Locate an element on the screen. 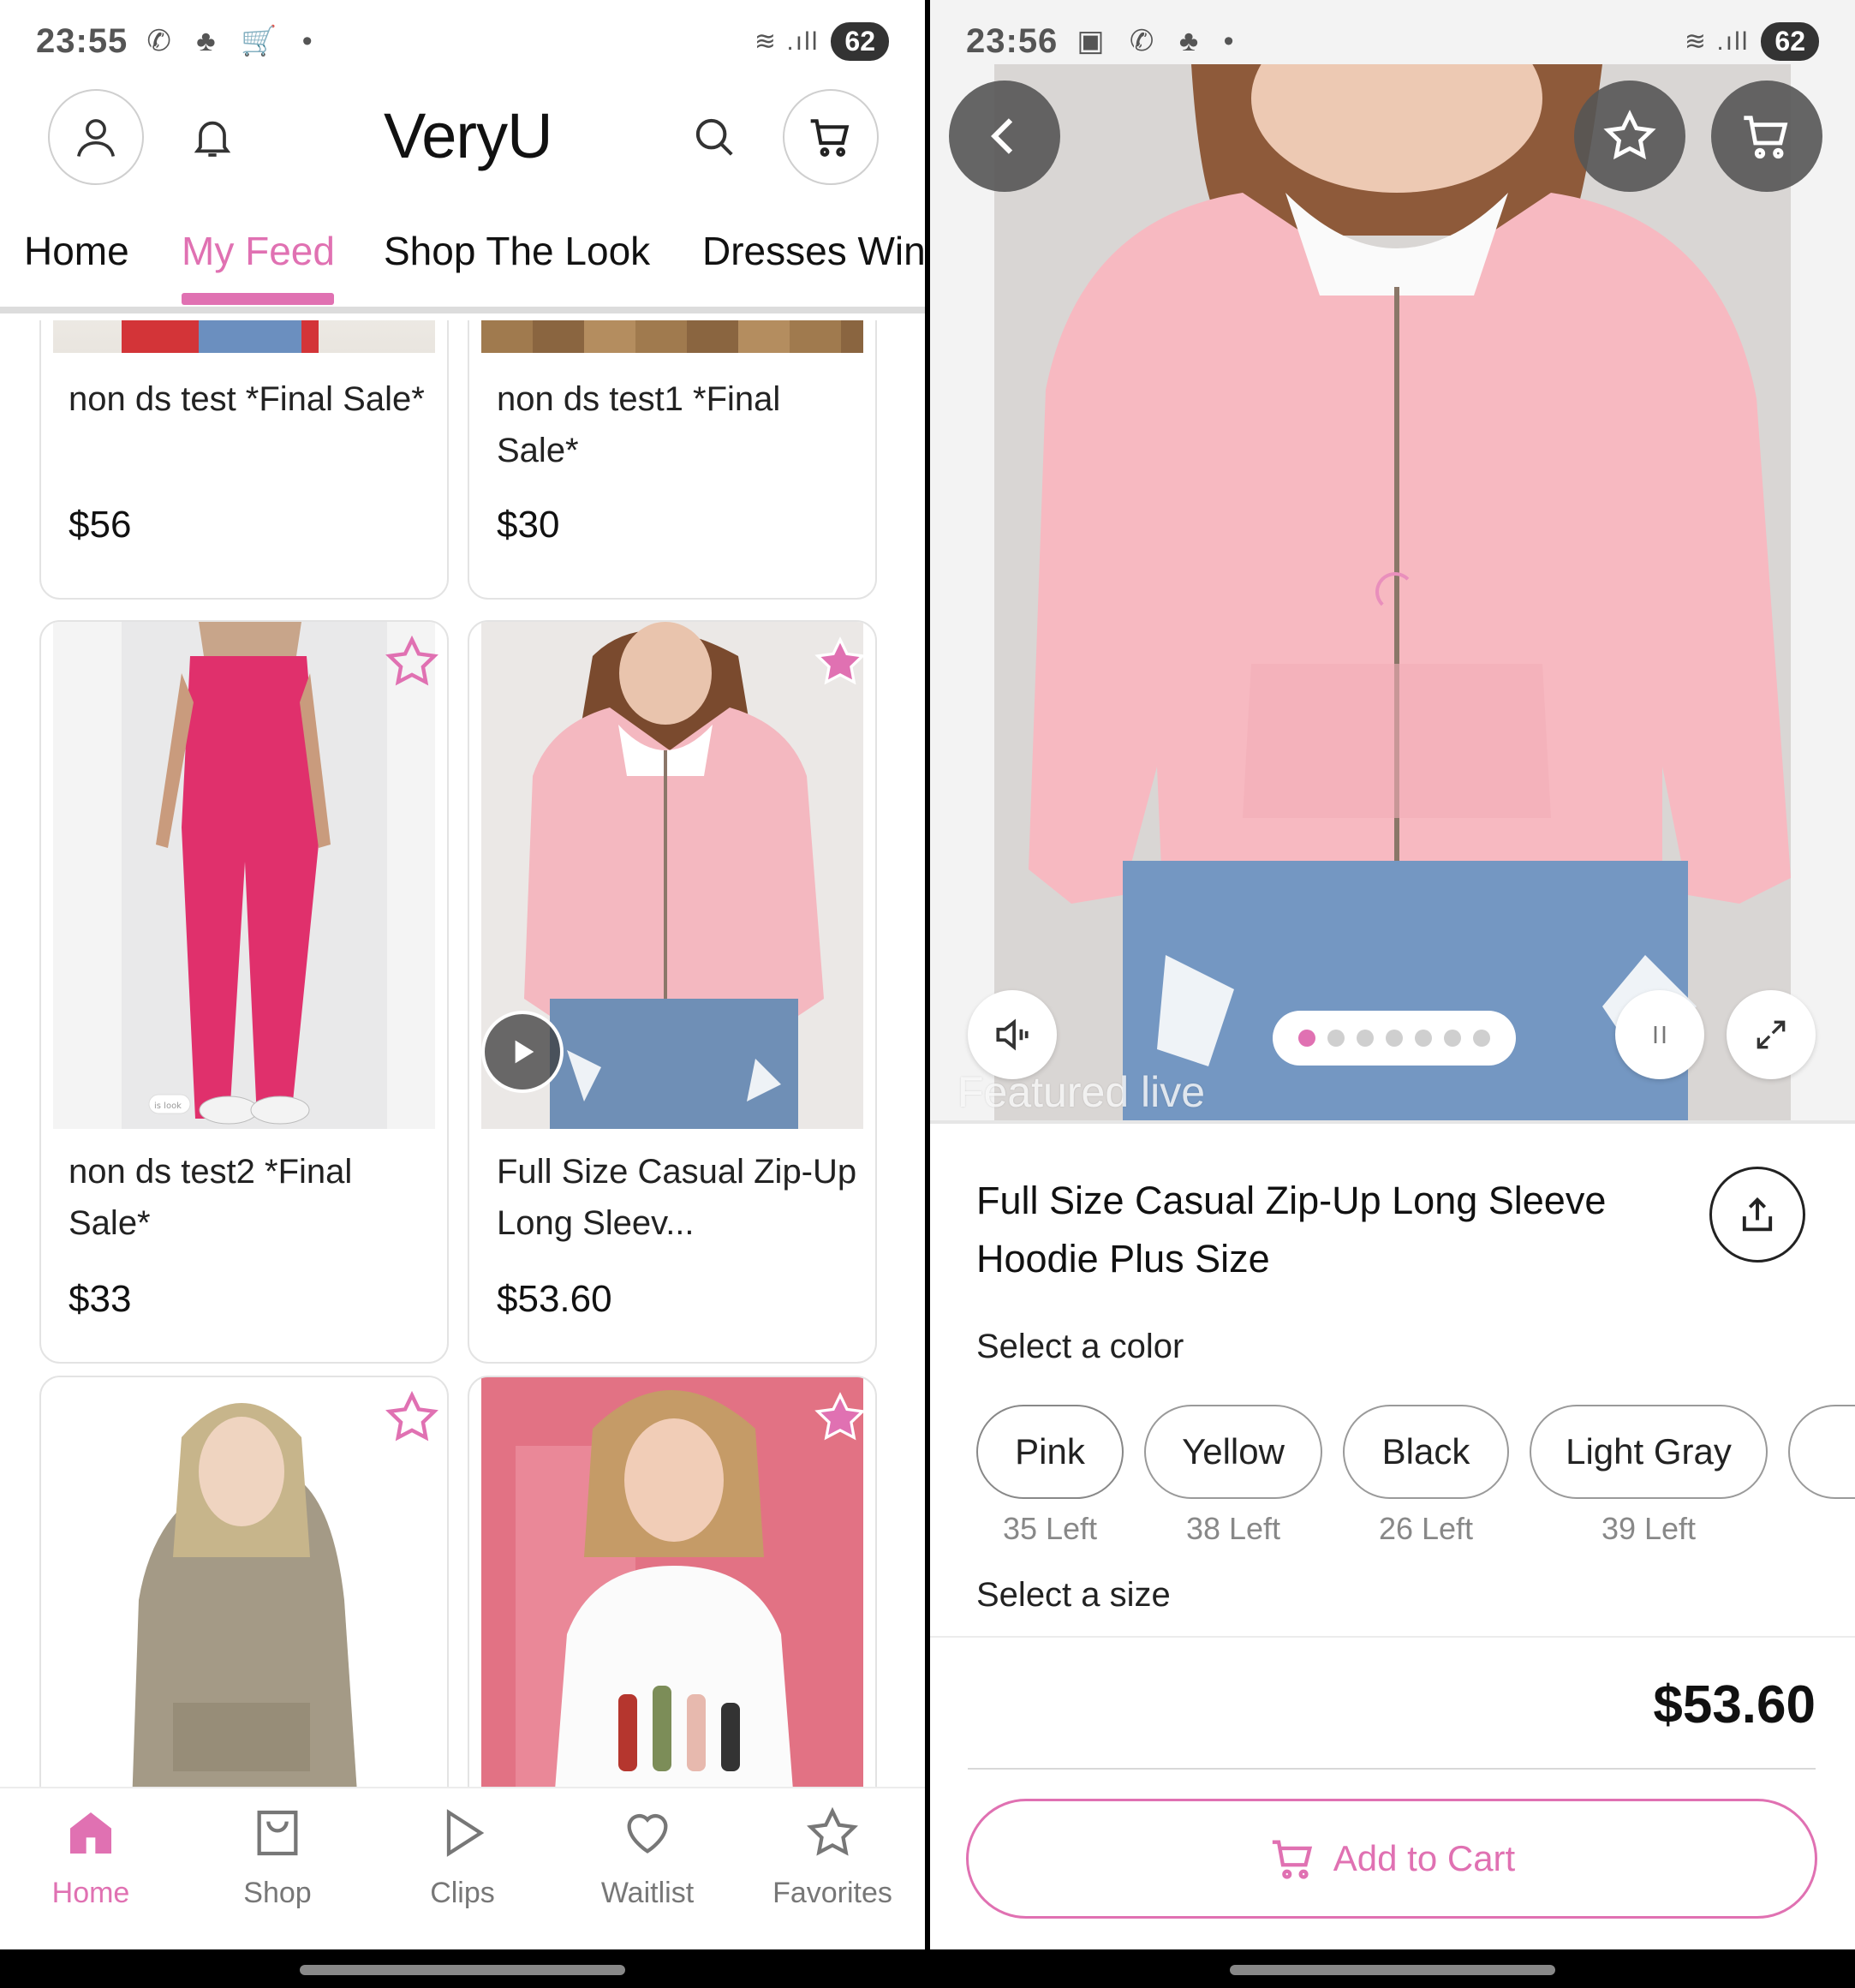 The height and width of the screenshot is (1988, 1855). color-option-black: Black is located at coordinates (1426, 1452).